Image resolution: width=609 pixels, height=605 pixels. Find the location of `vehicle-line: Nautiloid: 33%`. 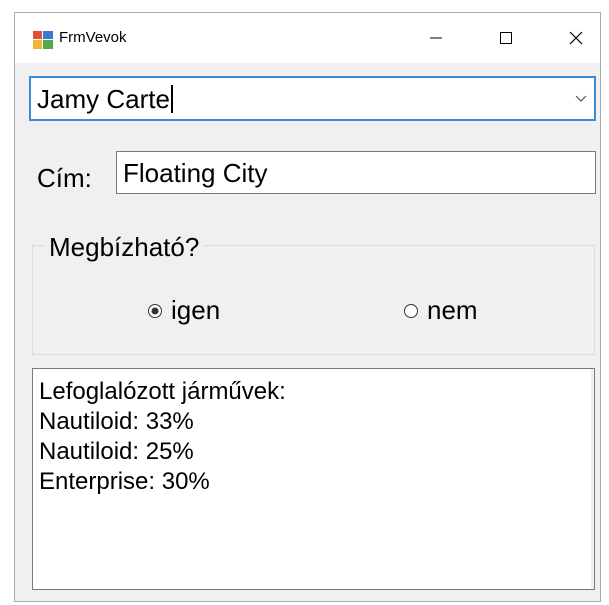

vehicle-line: Nautiloid: 33% is located at coordinates (116, 421).